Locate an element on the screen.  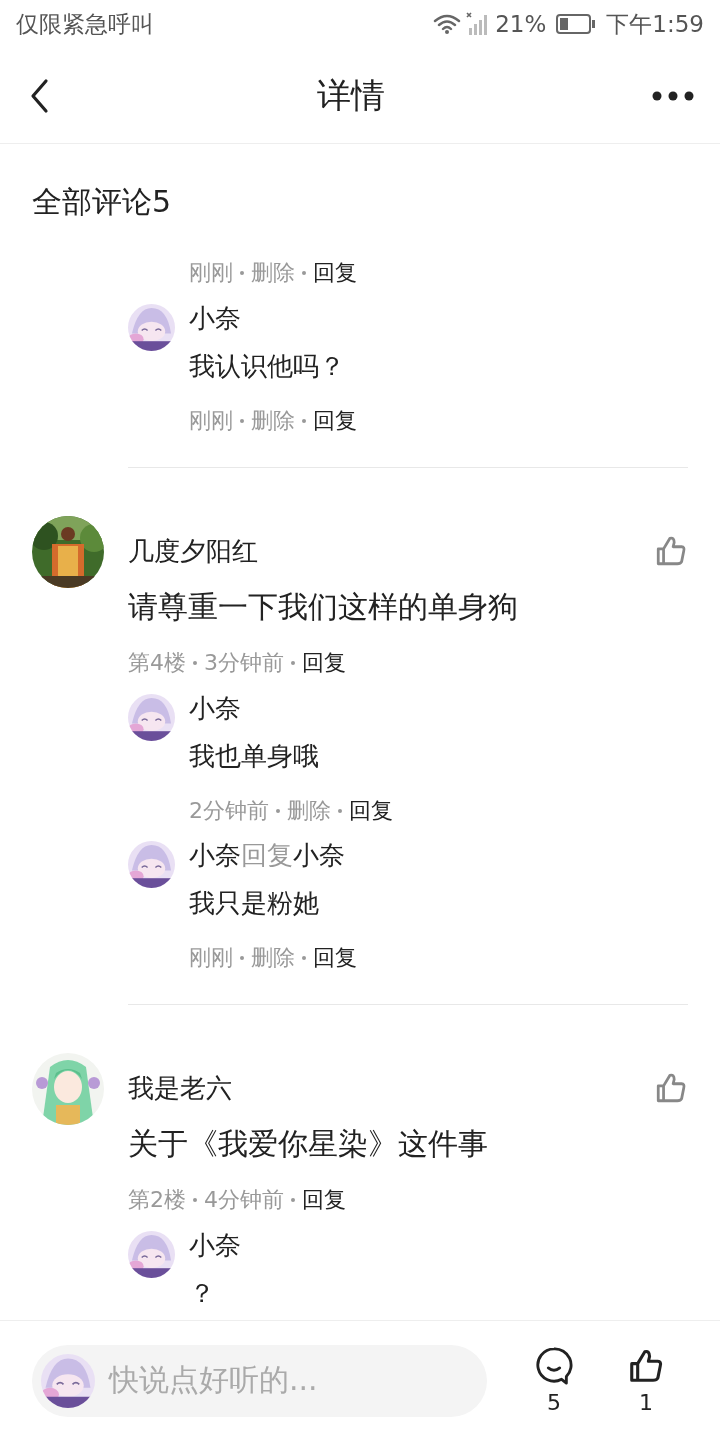
comment-icon is located at coordinates (554, 1366).